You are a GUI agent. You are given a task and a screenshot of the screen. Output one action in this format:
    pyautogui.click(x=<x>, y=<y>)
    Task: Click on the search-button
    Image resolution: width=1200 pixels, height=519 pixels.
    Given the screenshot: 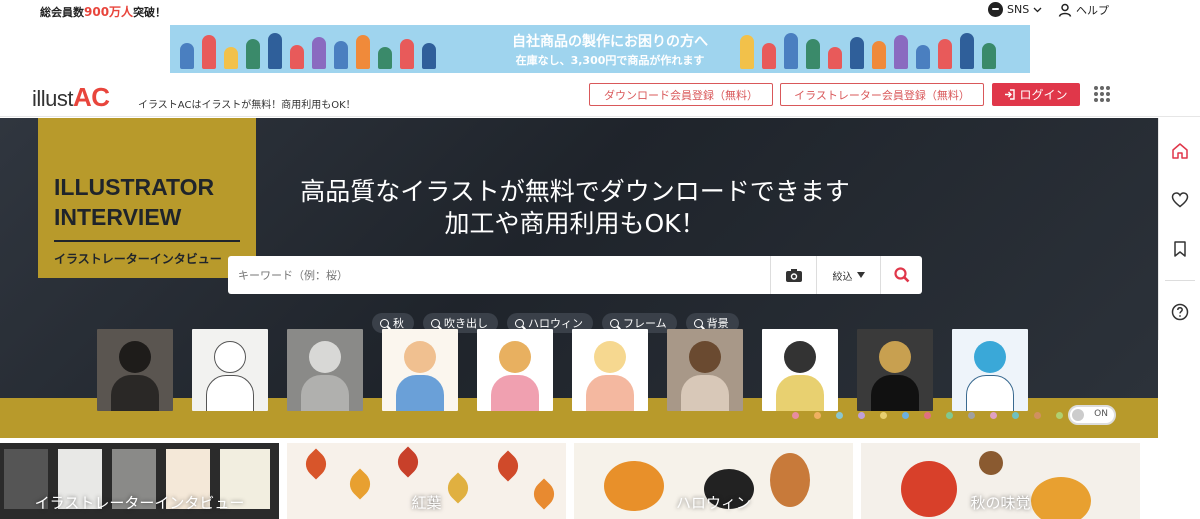 What is the action you would take?
    pyautogui.click(x=901, y=275)
    